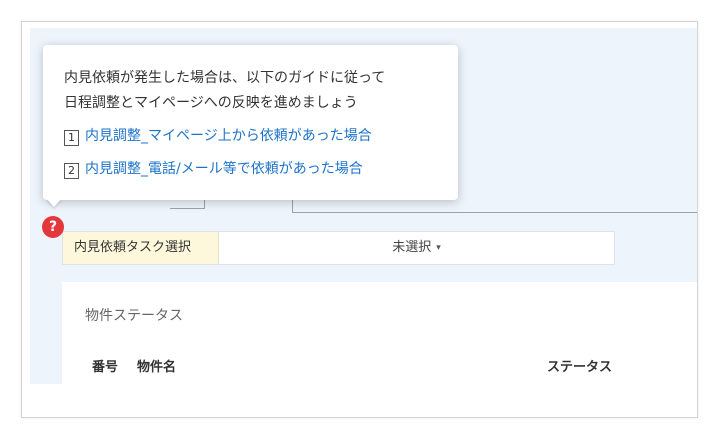  I want to click on guide-link-2: 2 内見調整_電話/メール等で依頼があった場合, so click(213, 168).